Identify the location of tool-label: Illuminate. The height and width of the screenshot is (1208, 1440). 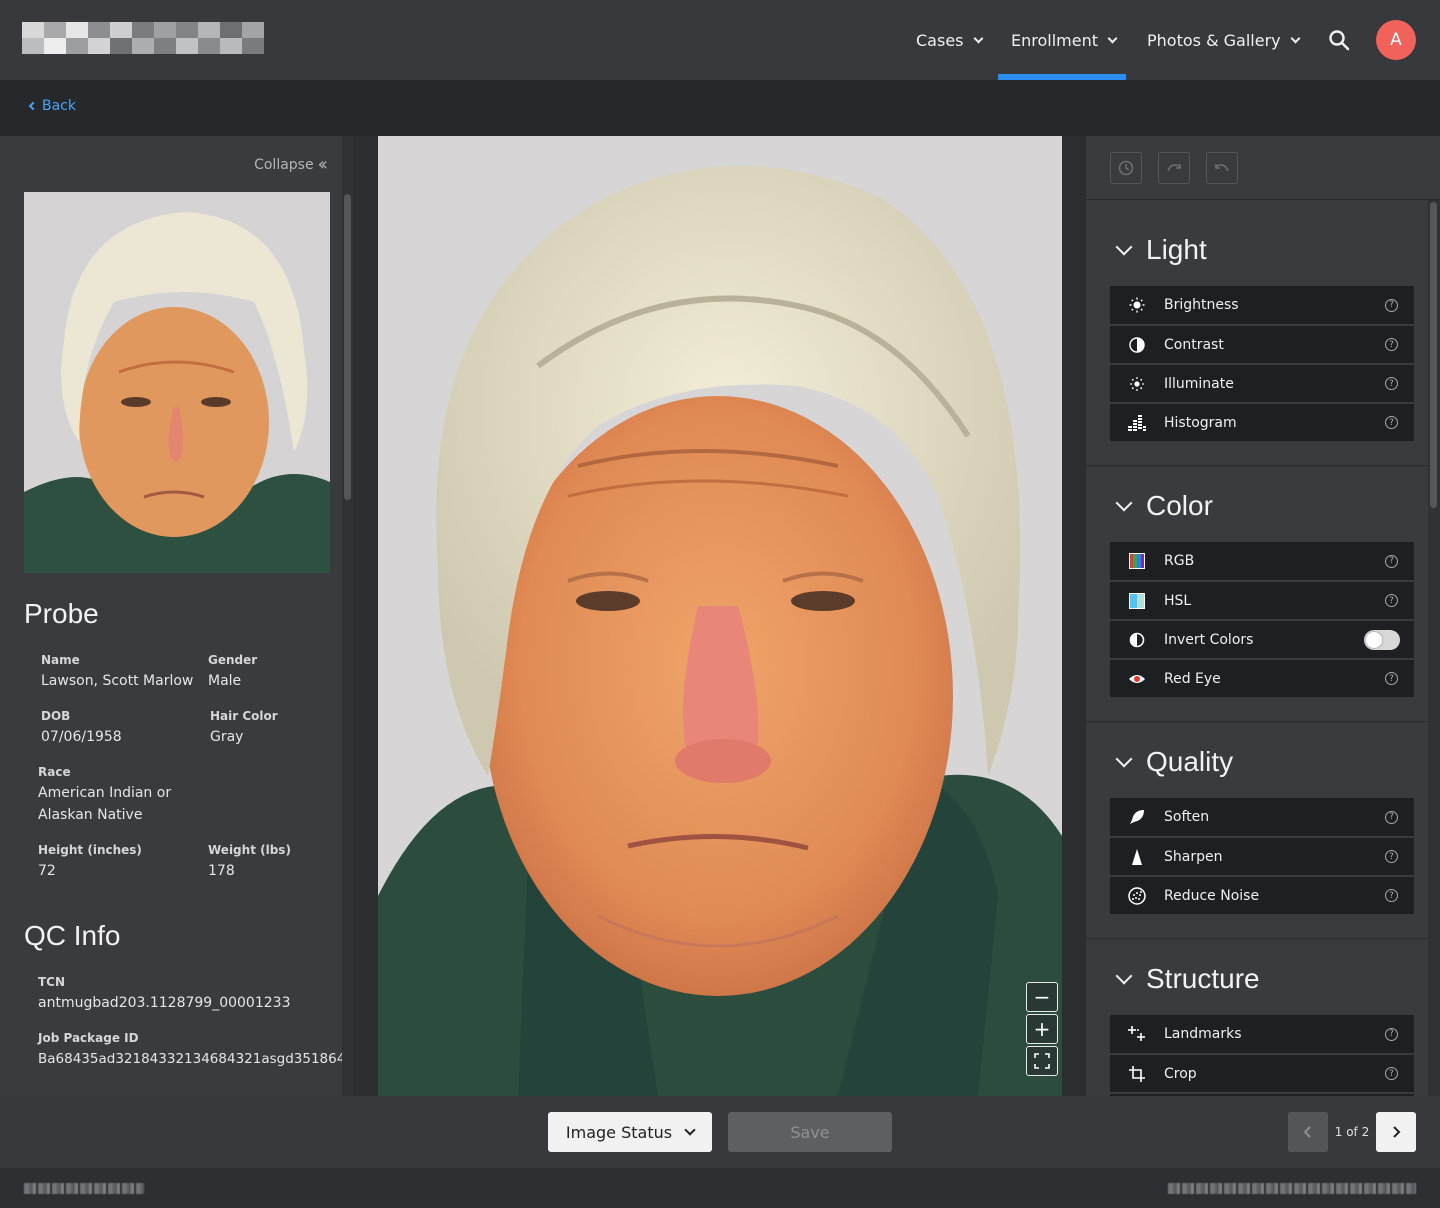
(1199, 383).